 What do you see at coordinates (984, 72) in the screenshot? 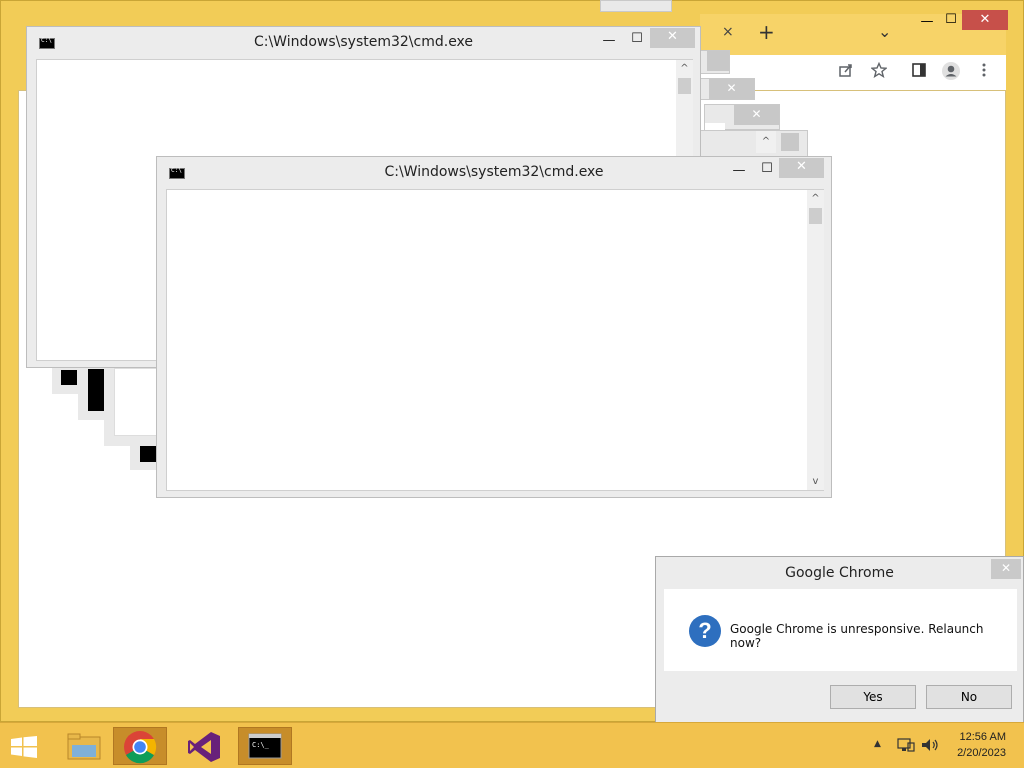
I see `chrome-menu-icon` at bounding box center [984, 72].